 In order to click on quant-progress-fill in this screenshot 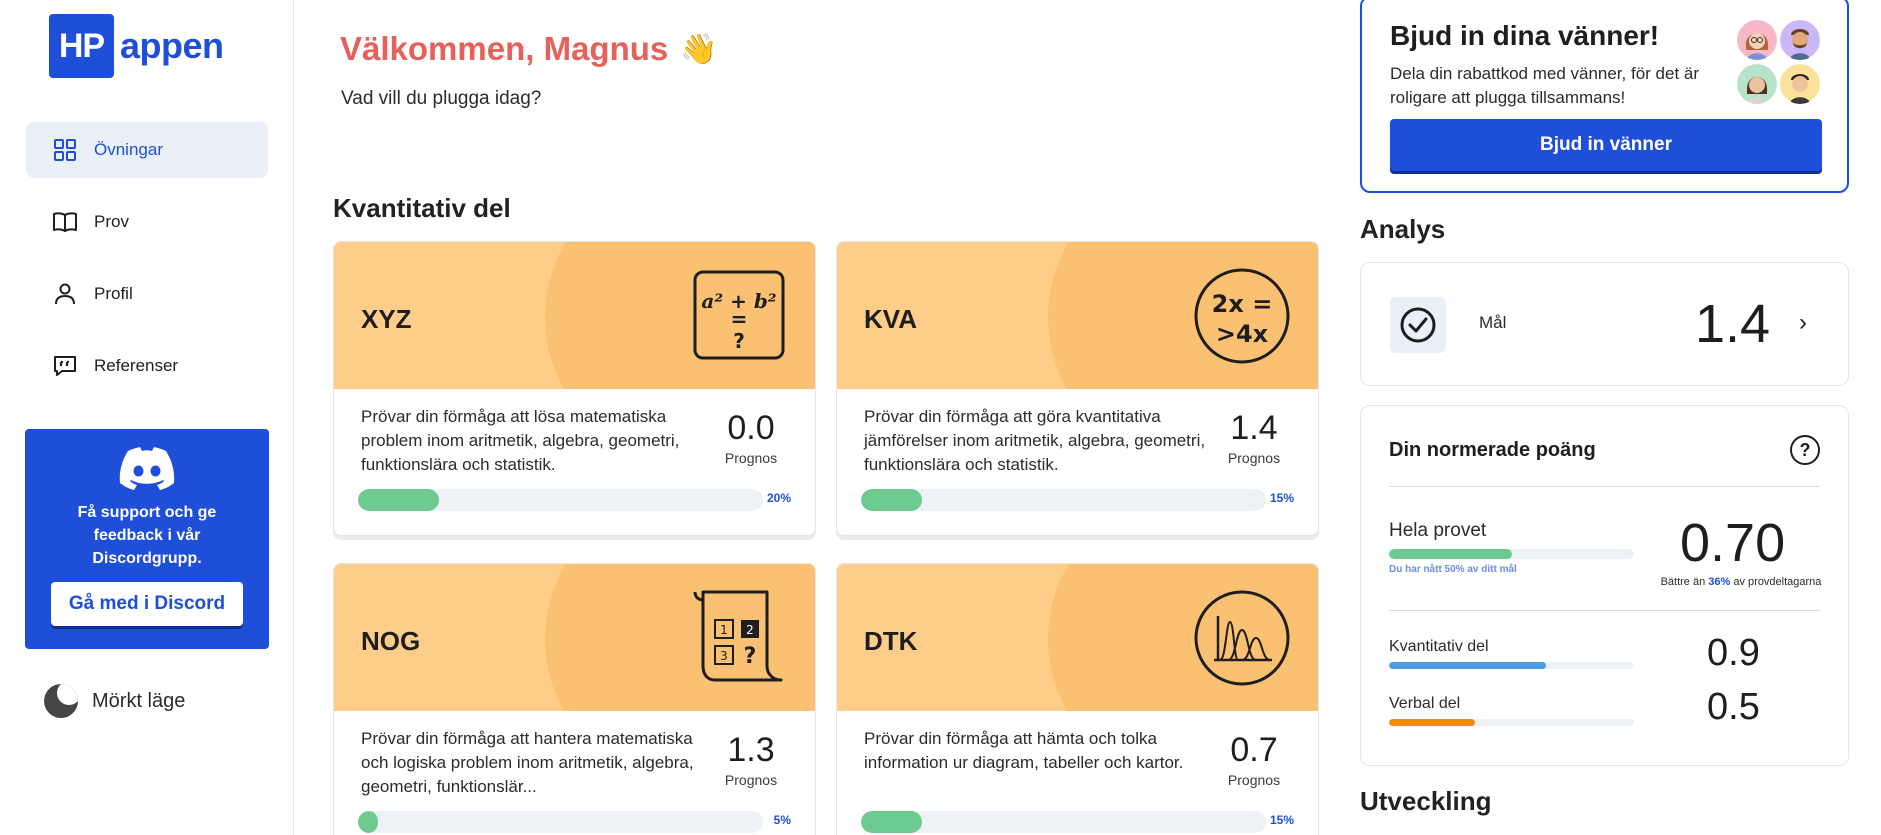, I will do `click(1467, 665)`.